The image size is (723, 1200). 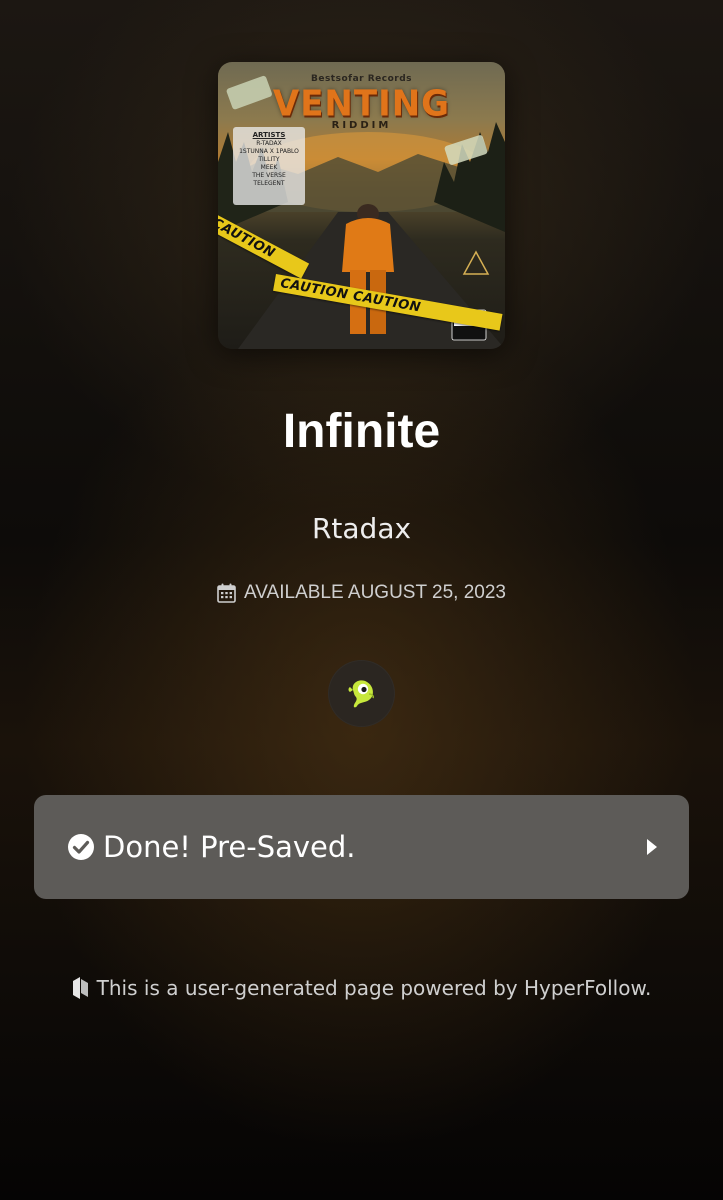 What do you see at coordinates (652, 847) in the screenshot?
I see `play-arrow-icon` at bounding box center [652, 847].